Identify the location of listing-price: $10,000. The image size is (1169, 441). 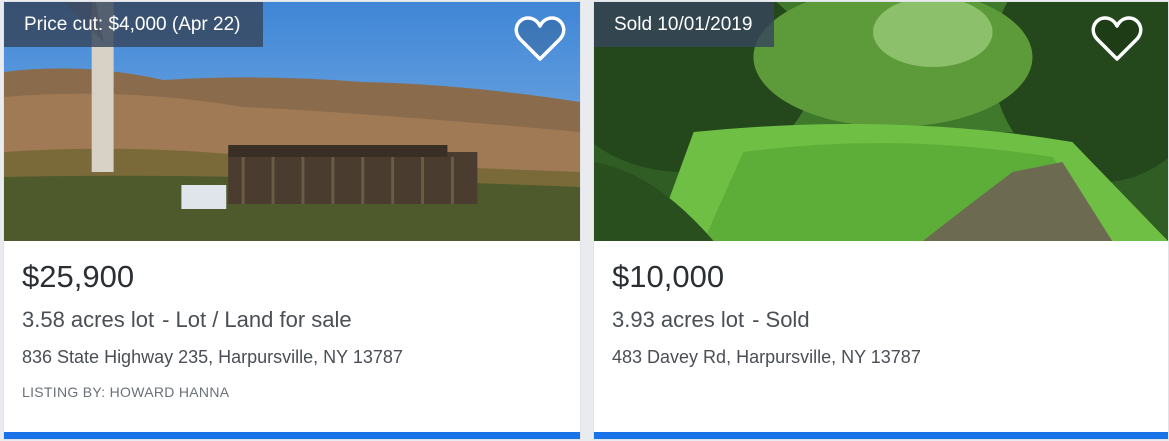
(668, 276).